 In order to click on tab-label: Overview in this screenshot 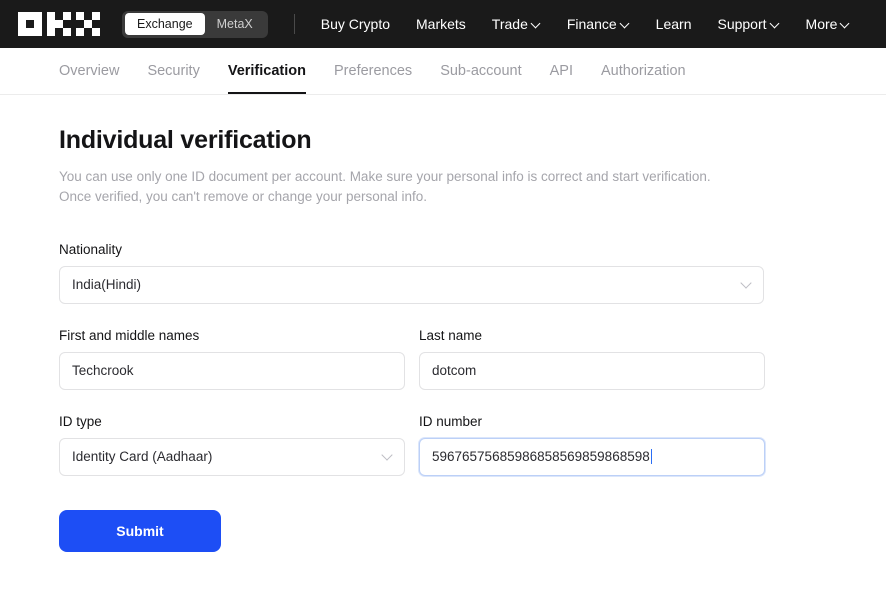, I will do `click(89, 71)`.